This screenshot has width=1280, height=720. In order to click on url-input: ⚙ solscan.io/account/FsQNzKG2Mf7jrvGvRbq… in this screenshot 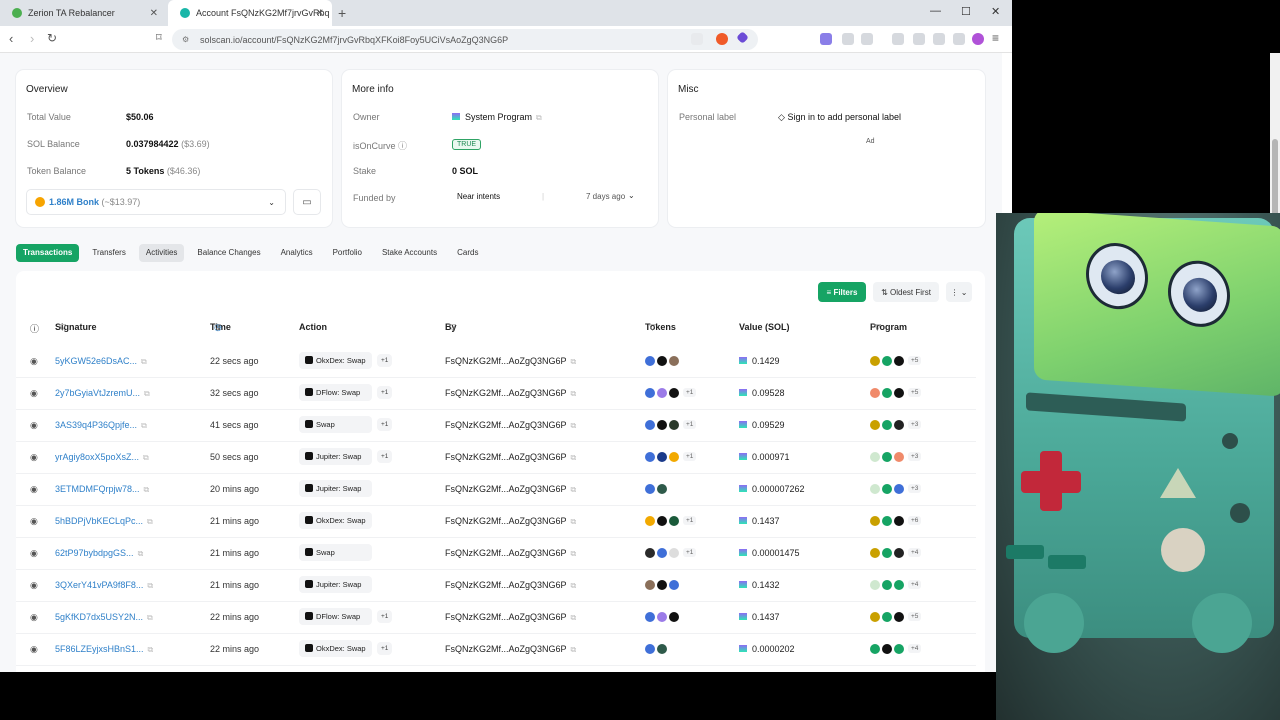, I will do `click(465, 39)`.